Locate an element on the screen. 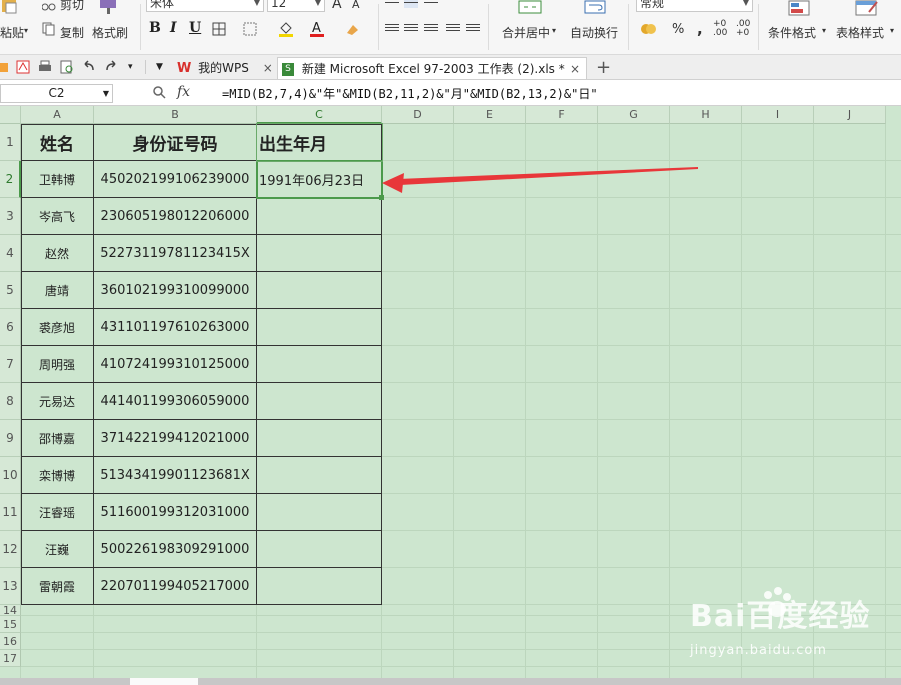 This screenshot has width=901, height=685. table-header-cell: 身份证号码 is located at coordinates (175, 142).